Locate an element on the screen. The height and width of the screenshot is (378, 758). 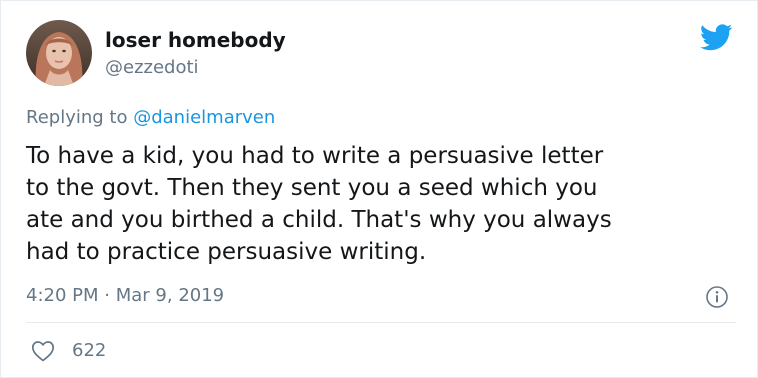
tweet-text-line: had to practice persuasive writing. is located at coordinates (226, 252).